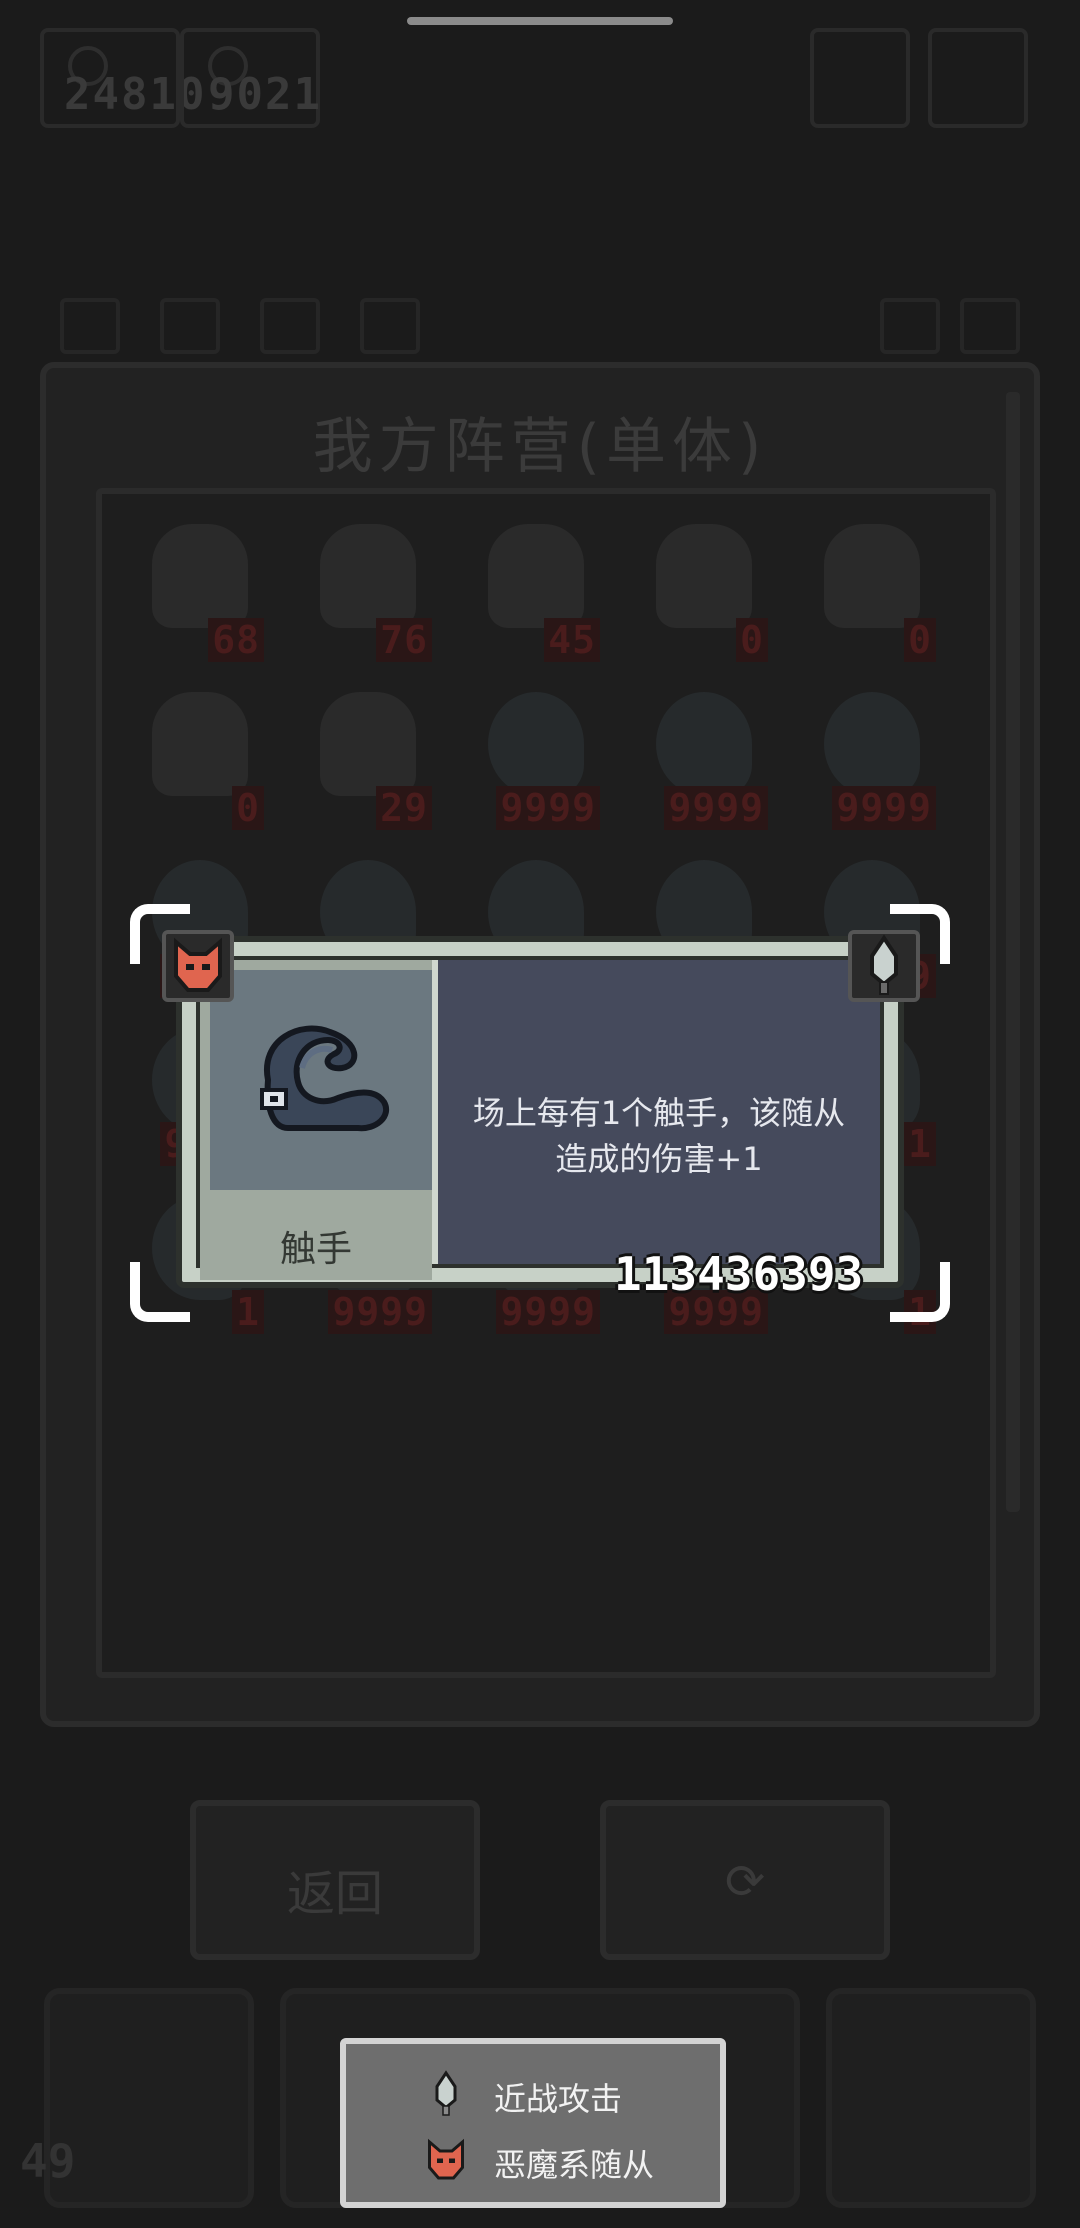  Describe the element at coordinates (137, 2098) in the screenshot. I see `close-card: 49` at that location.